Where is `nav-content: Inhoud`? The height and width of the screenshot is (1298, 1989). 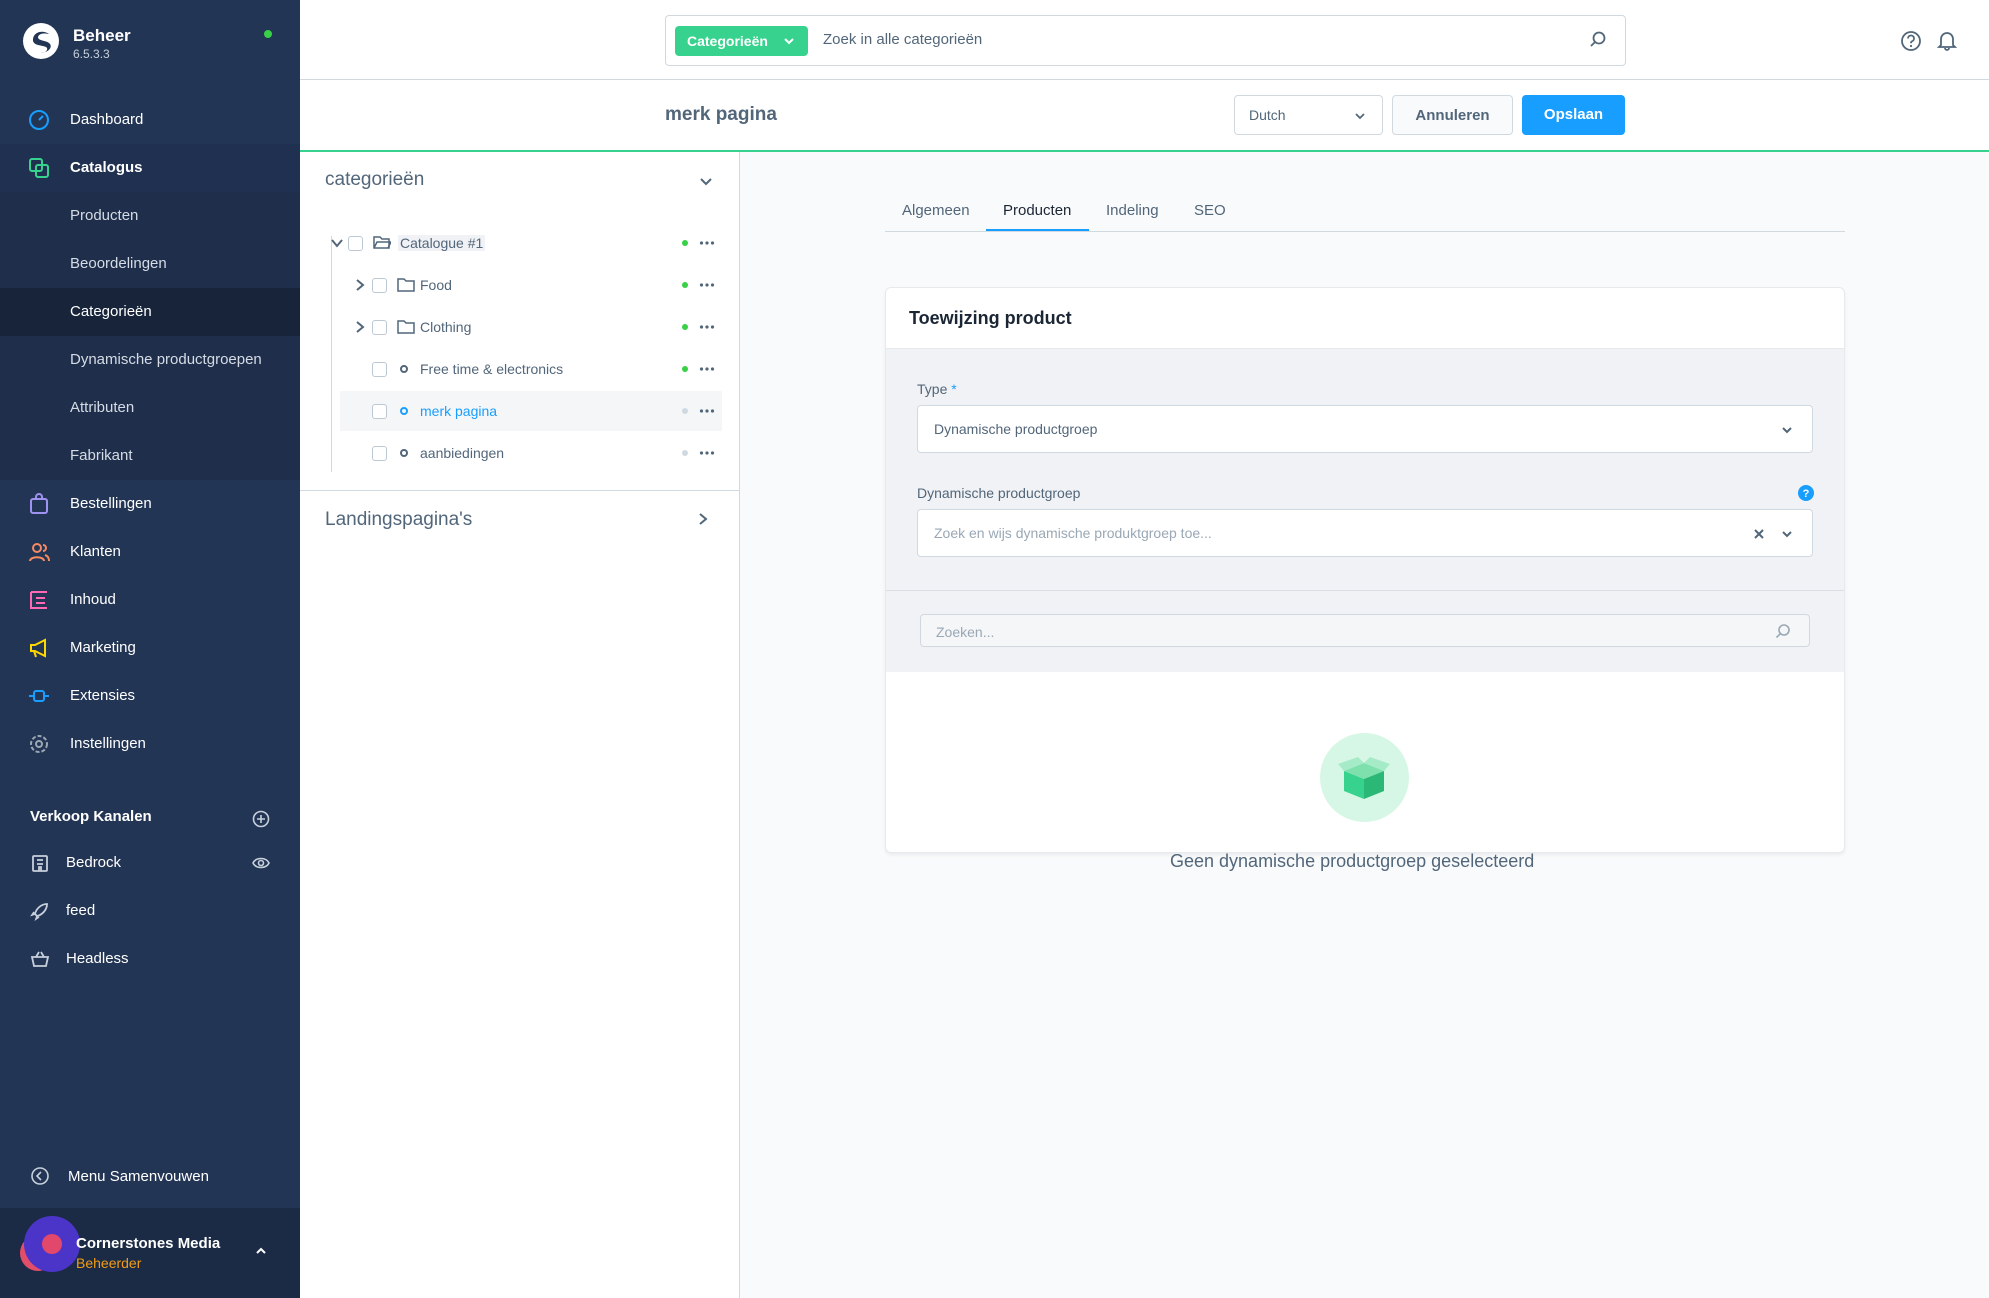 nav-content: Inhoud is located at coordinates (150, 600).